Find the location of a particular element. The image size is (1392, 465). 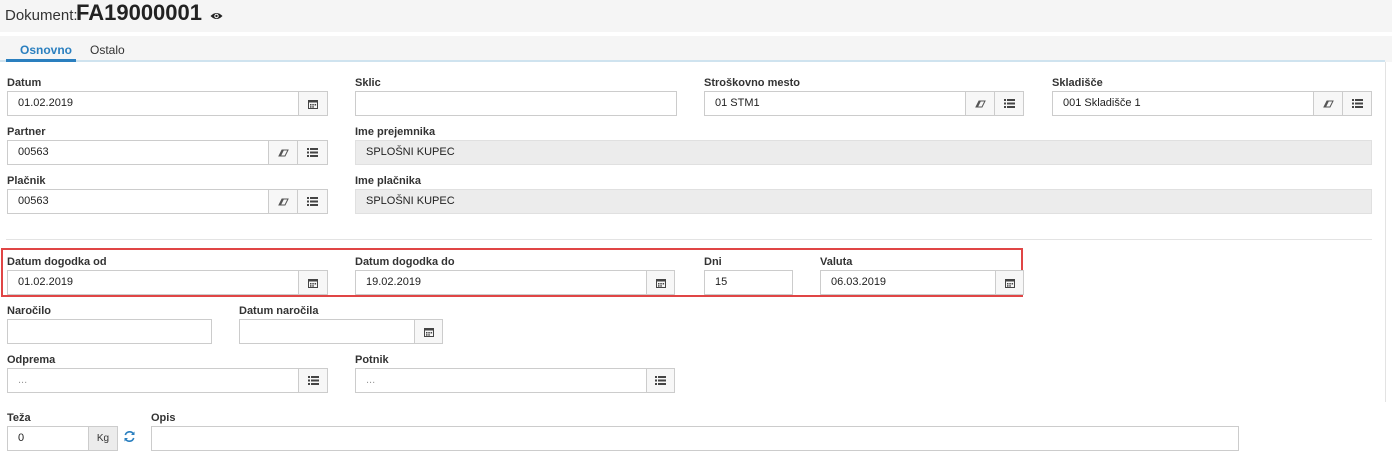

datum-dogodka-od-label: Datum dogodka od is located at coordinates (57, 262).